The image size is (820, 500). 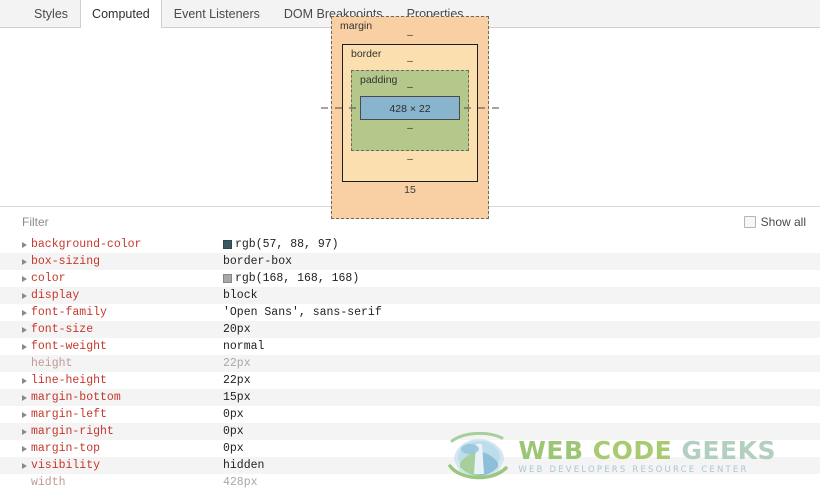 What do you see at coordinates (324, 107) in the screenshot?
I see `box-model-margin-left-value` at bounding box center [324, 107].